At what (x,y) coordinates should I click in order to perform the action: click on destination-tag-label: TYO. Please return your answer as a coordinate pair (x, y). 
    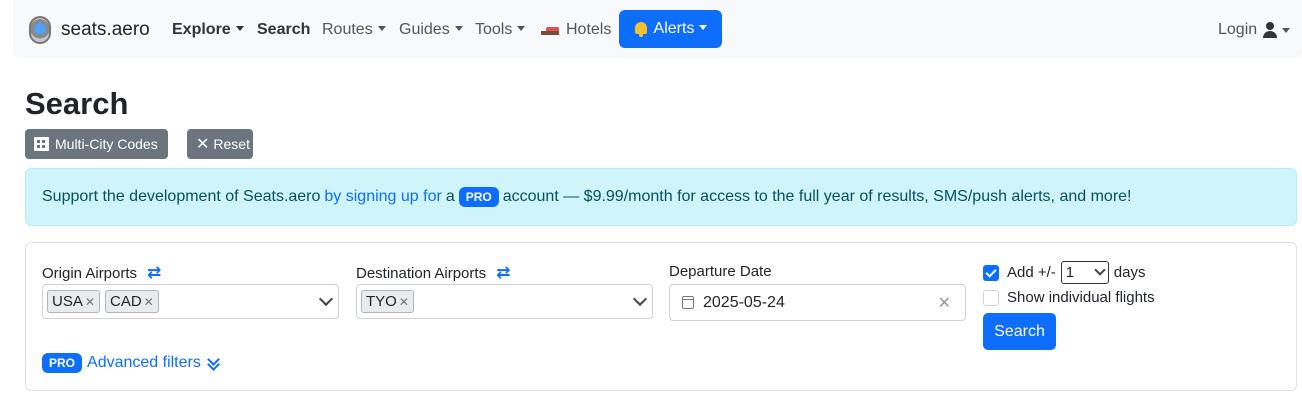
    Looking at the image, I should click on (381, 301).